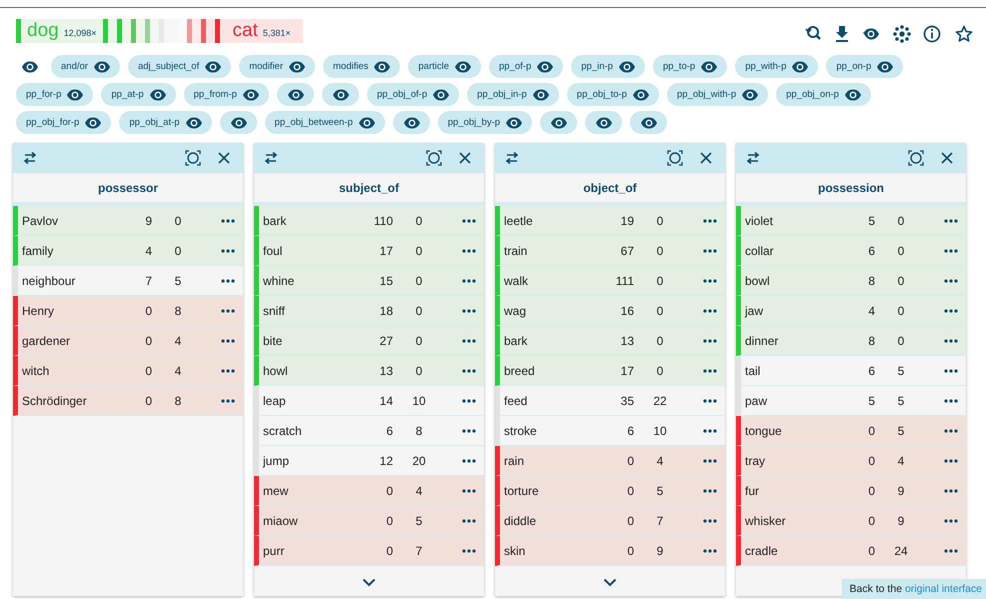 This screenshot has height=599, width=986. I want to click on filter-chip: adj_subject_of, so click(180, 66).